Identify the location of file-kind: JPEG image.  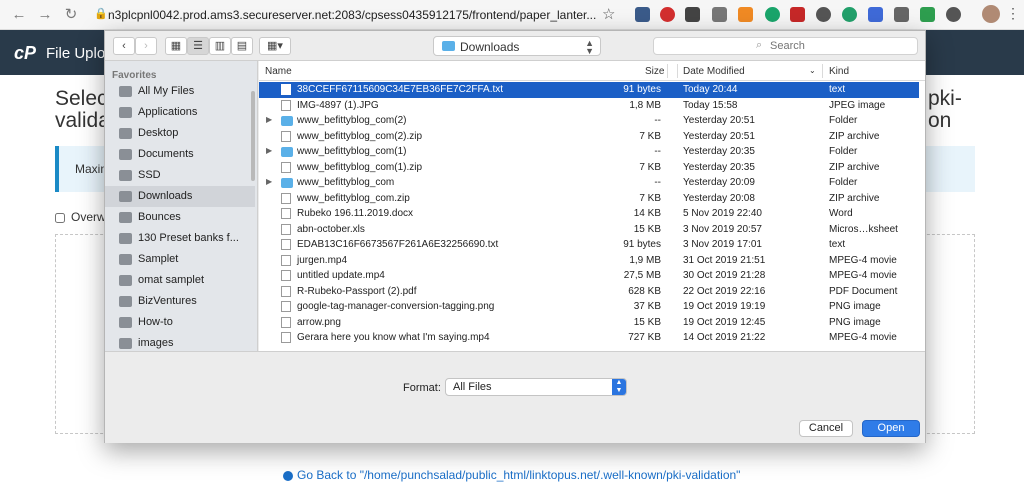
(857, 105).